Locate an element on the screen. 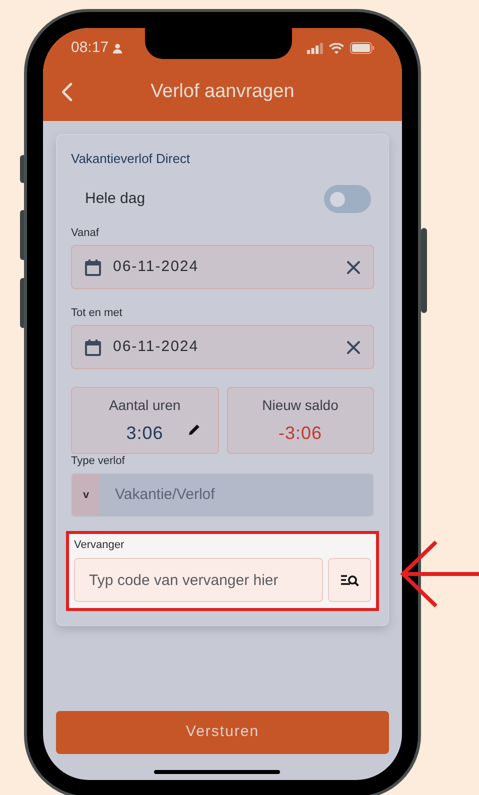 The height and width of the screenshot is (795, 479). summary-label: Nieuw saldo is located at coordinates (300, 405).